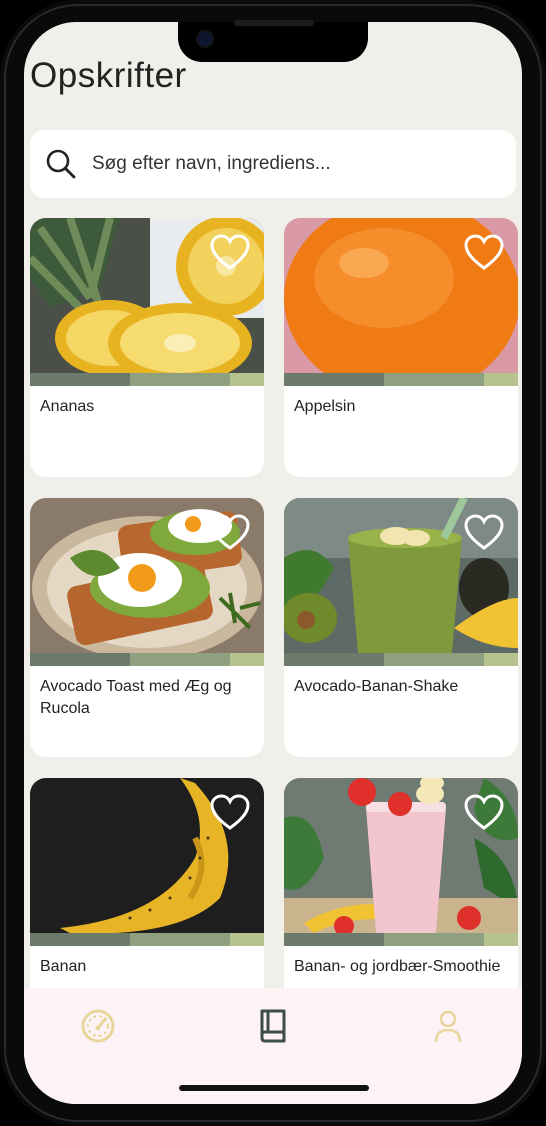  I want to click on recipe-name: Banan, so click(63, 966).